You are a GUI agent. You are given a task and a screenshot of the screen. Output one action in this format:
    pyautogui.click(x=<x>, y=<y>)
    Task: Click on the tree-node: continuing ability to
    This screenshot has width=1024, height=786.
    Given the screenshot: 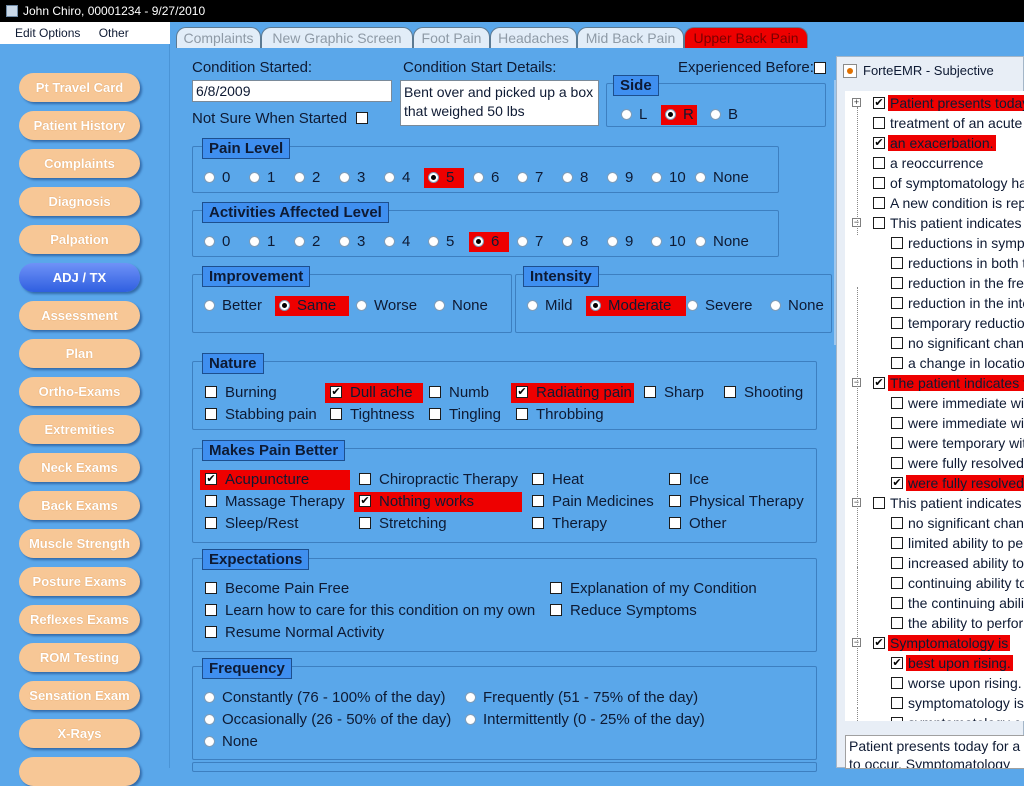 What is the action you would take?
    pyautogui.click(x=957, y=583)
    